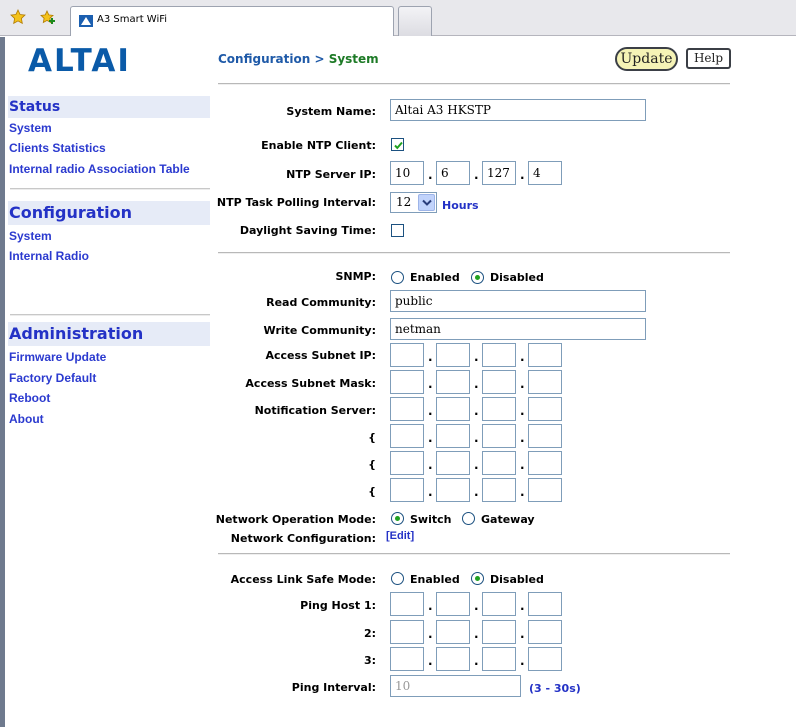 Image resolution: width=796 pixels, height=727 pixels. What do you see at coordinates (499, 173) in the screenshot?
I see `ntp-server-octet-3: 127` at bounding box center [499, 173].